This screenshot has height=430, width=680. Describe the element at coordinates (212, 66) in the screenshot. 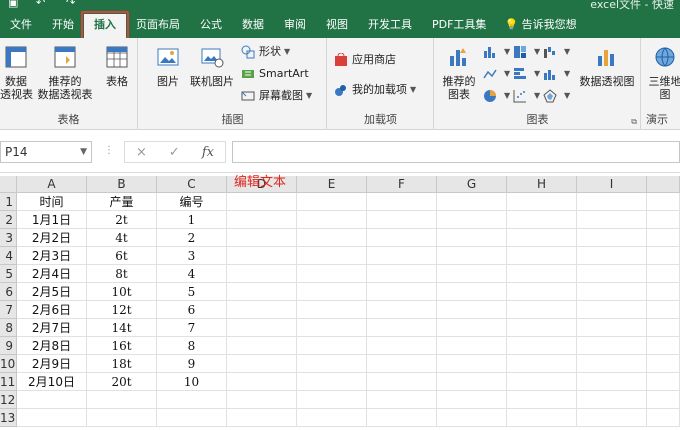

I see `online-picture-button: 联机图片` at that location.